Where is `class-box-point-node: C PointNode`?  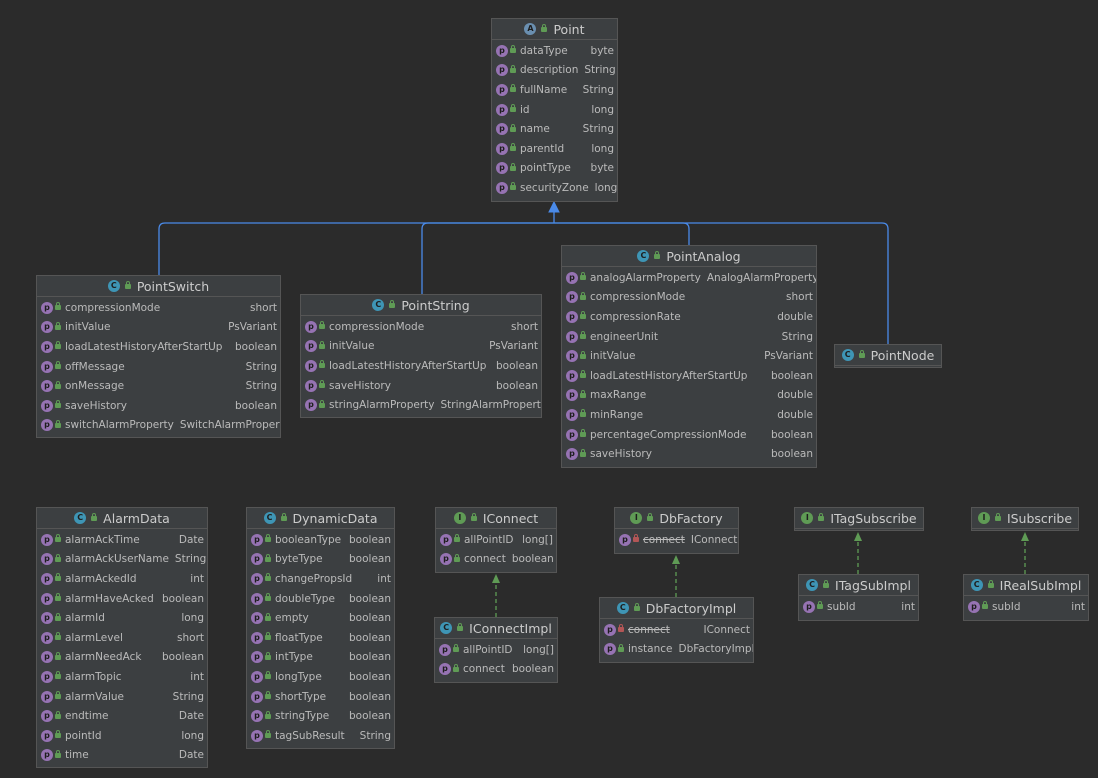
class-box-point-node: C PointNode is located at coordinates (888, 356).